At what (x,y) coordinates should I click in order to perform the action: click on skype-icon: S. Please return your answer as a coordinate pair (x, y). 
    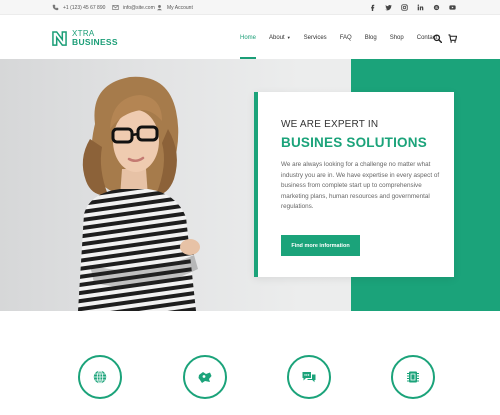
    Looking at the image, I should click on (436, 7).